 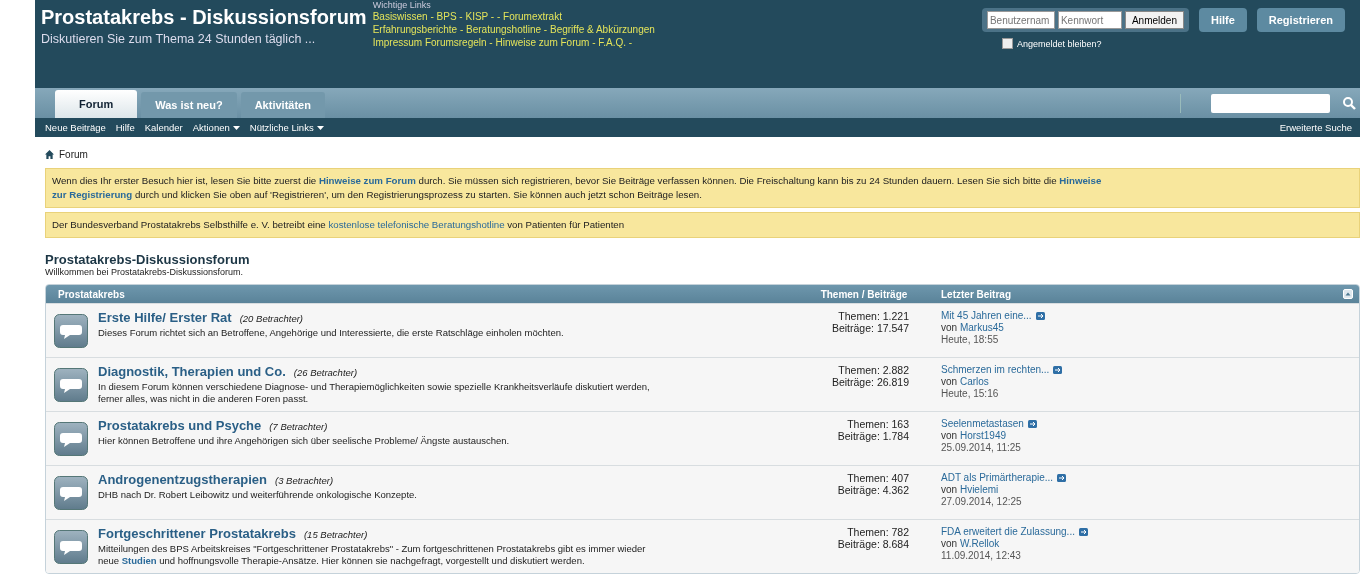 What do you see at coordinates (96, 104) in the screenshot?
I see `nav-tab: Forum` at bounding box center [96, 104].